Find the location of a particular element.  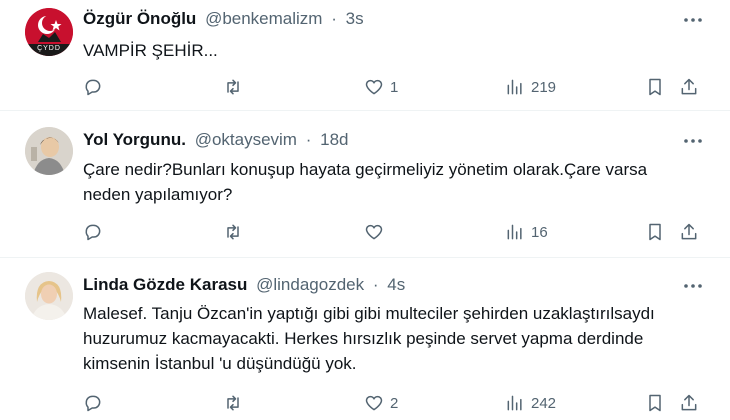

like-count: 2 is located at coordinates (394, 403).